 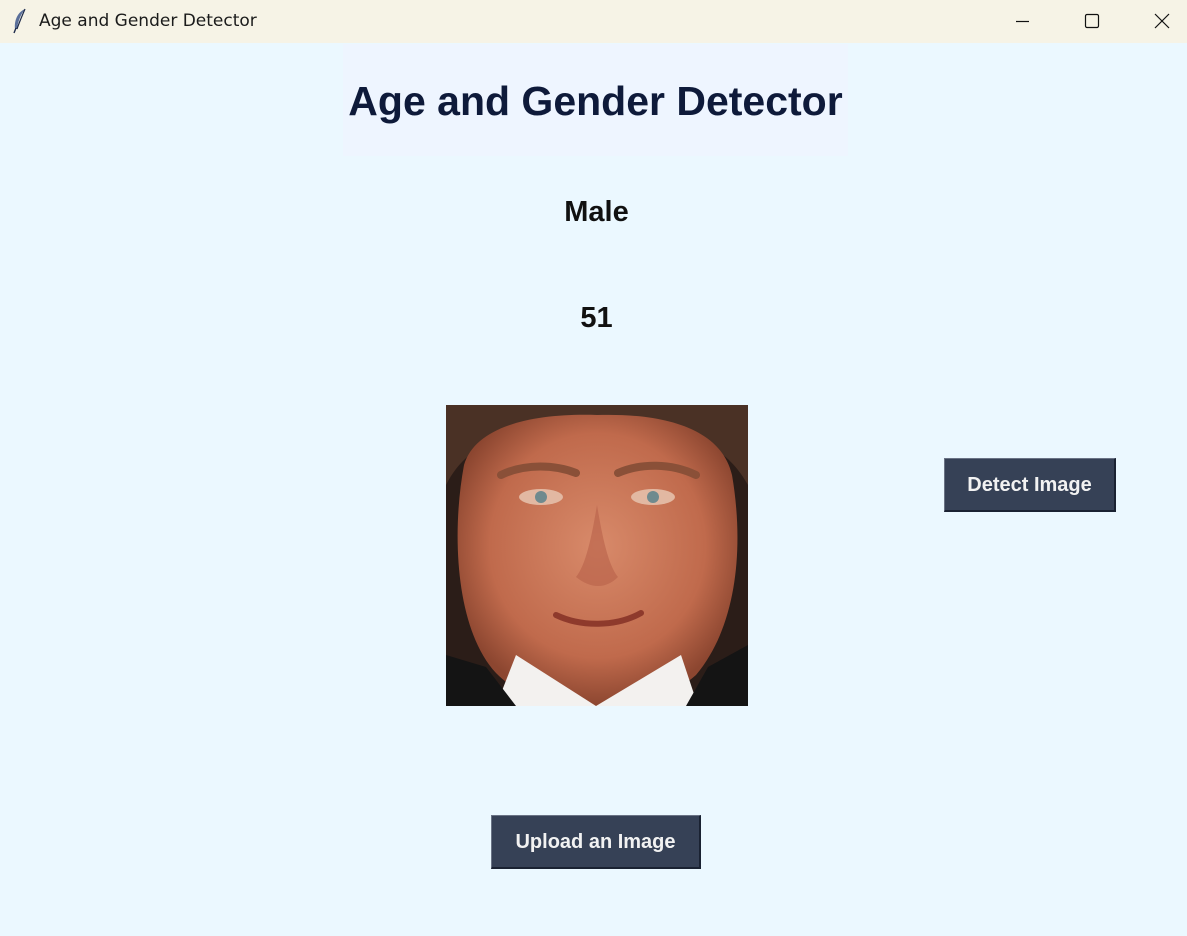 I want to click on window-title: Age and Gender Detector, so click(x=148, y=21).